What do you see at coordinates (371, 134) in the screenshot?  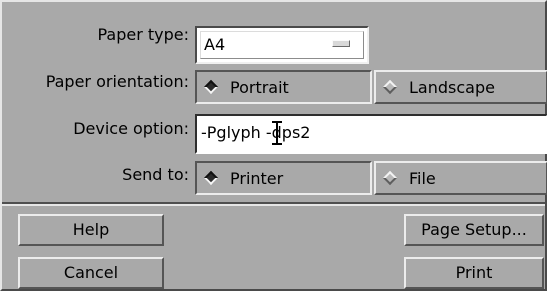 I see `device-option-field: -Pglyph -dps2` at bounding box center [371, 134].